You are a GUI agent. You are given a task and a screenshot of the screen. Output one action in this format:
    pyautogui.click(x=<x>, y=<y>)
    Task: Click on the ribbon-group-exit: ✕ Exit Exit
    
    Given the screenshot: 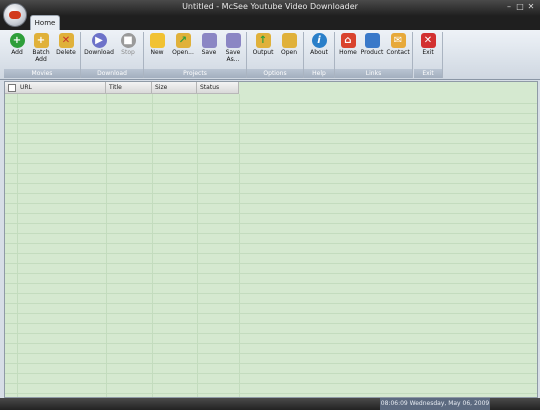 What is the action you would take?
    pyautogui.click(x=428, y=55)
    